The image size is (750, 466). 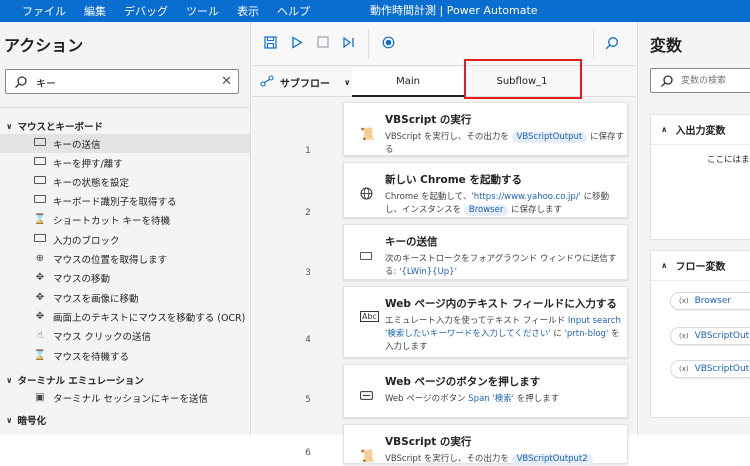 What do you see at coordinates (81, 181) in the screenshot?
I see `action-item-set-key-state: キーの状態を設定` at bounding box center [81, 181].